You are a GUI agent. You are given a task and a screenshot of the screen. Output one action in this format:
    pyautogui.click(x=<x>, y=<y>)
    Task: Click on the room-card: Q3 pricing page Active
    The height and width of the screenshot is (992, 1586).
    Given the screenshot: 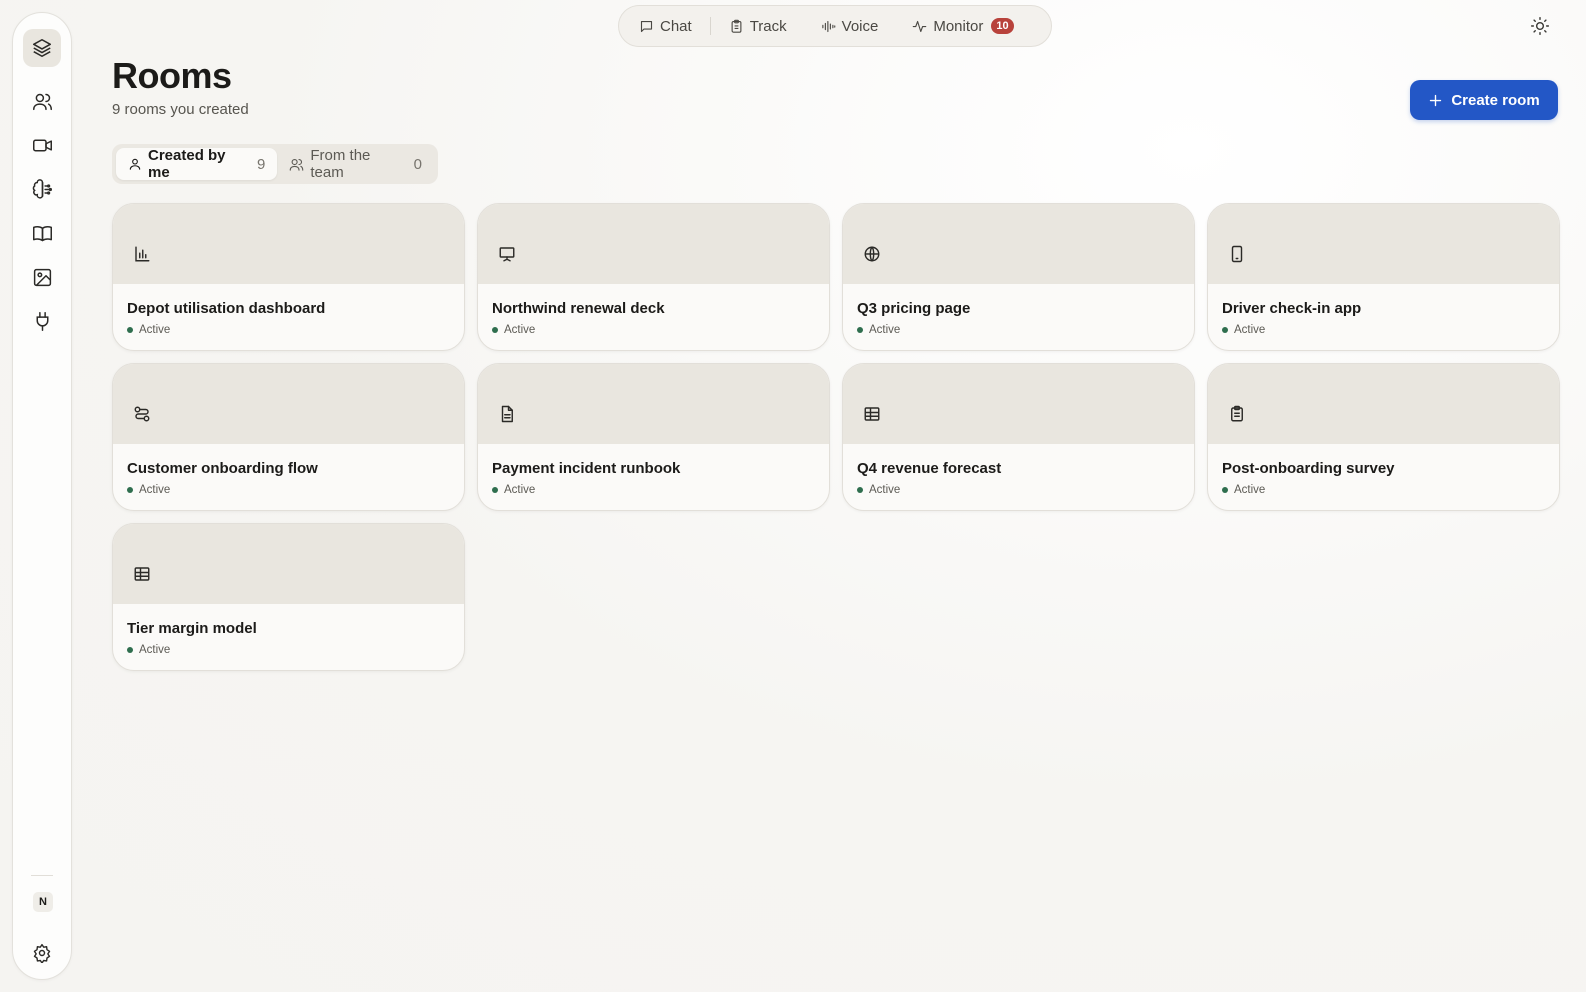 What is the action you would take?
    pyautogui.click(x=1018, y=277)
    